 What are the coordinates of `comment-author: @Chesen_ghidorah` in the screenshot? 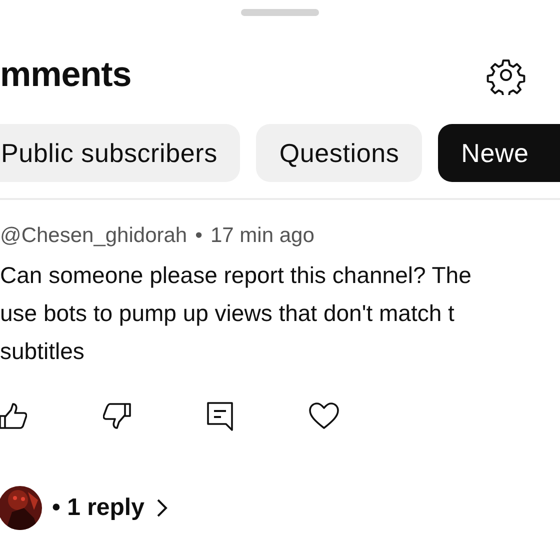 It's located at (94, 236).